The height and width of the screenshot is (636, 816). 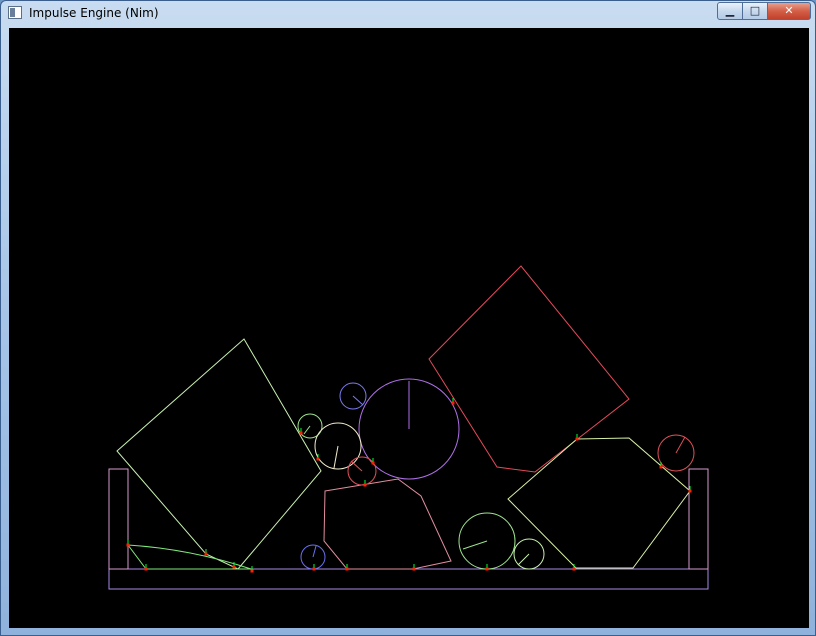 I want to click on blue-circle-bottom-radius, so click(x=314, y=551).